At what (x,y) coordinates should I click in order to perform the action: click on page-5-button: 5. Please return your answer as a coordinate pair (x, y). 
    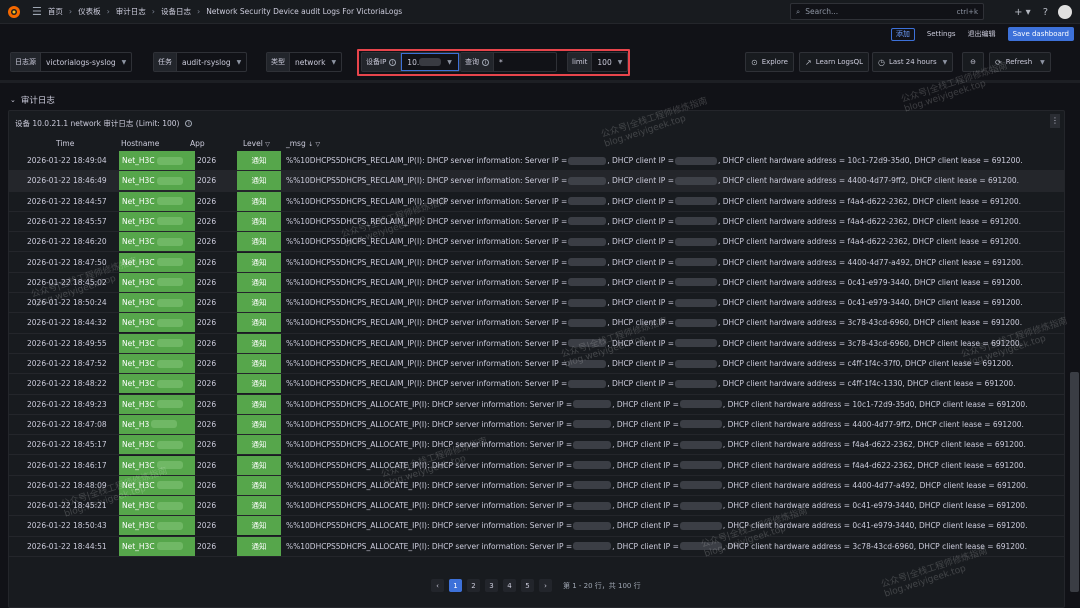
    Looking at the image, I should click on (527, 585).